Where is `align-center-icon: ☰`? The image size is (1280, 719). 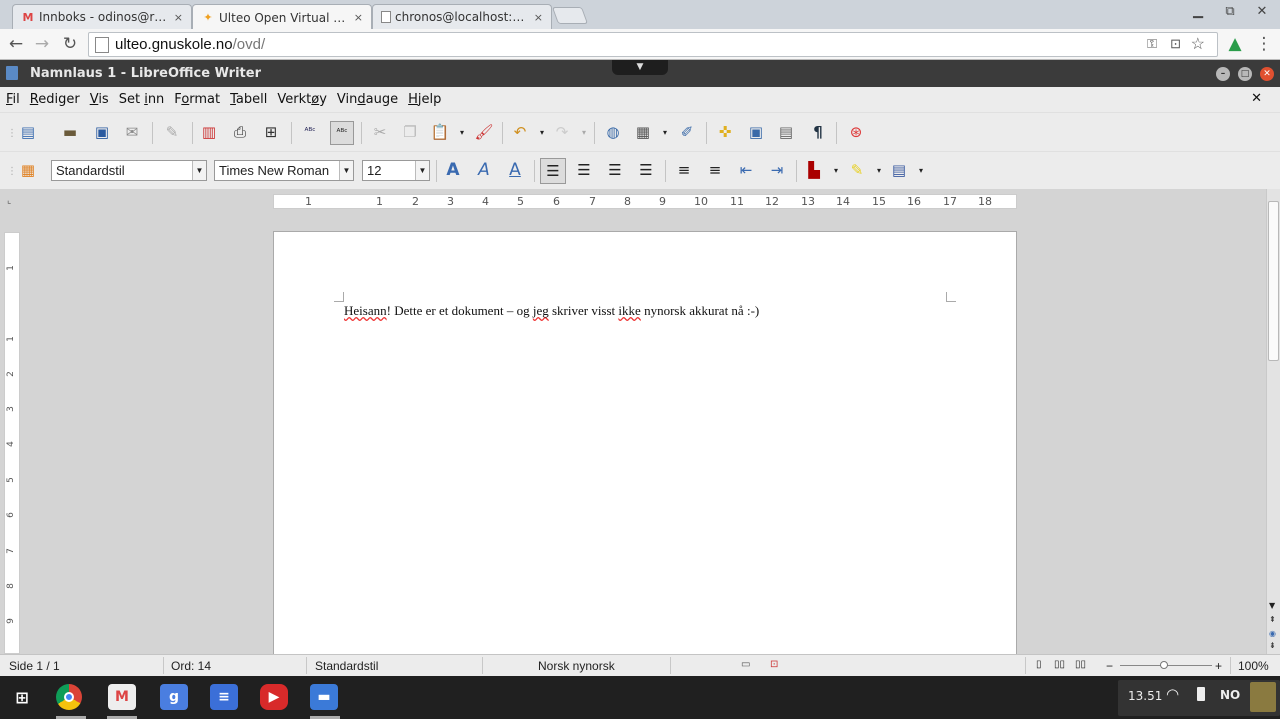
align-center-icon: ☰ is located at coordinates (584, 170).